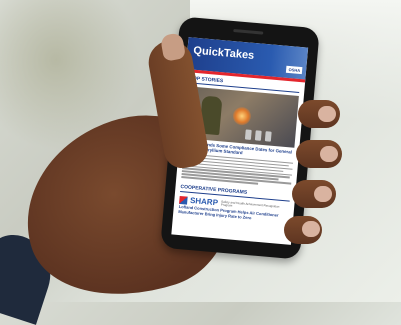  I want to click on middle-nail, so click(329, 154).